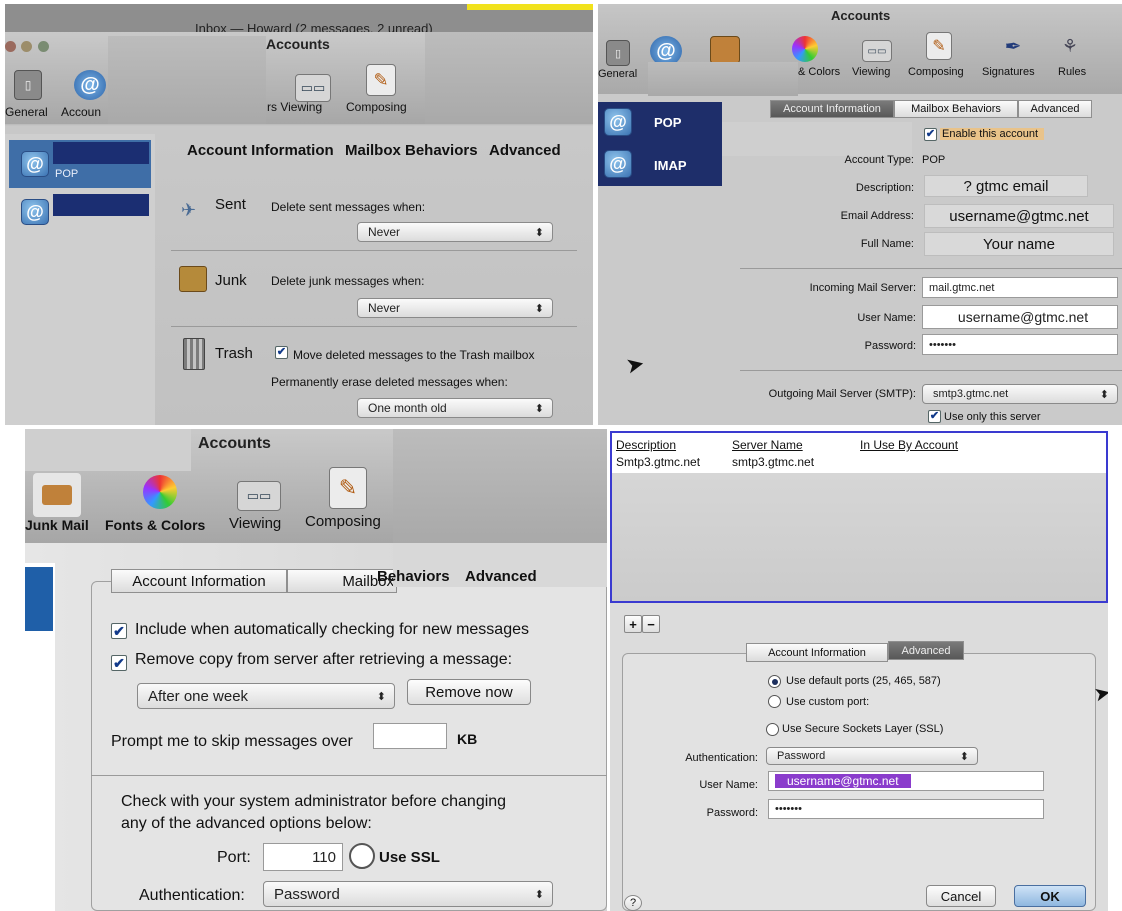 Image resolution: width=1122 pixels, height=911 pixels. What do you see at coordinates (721, 758) in the screenshot?
I see `authentication-label: Authentication:` at bounding box center [721, 758].